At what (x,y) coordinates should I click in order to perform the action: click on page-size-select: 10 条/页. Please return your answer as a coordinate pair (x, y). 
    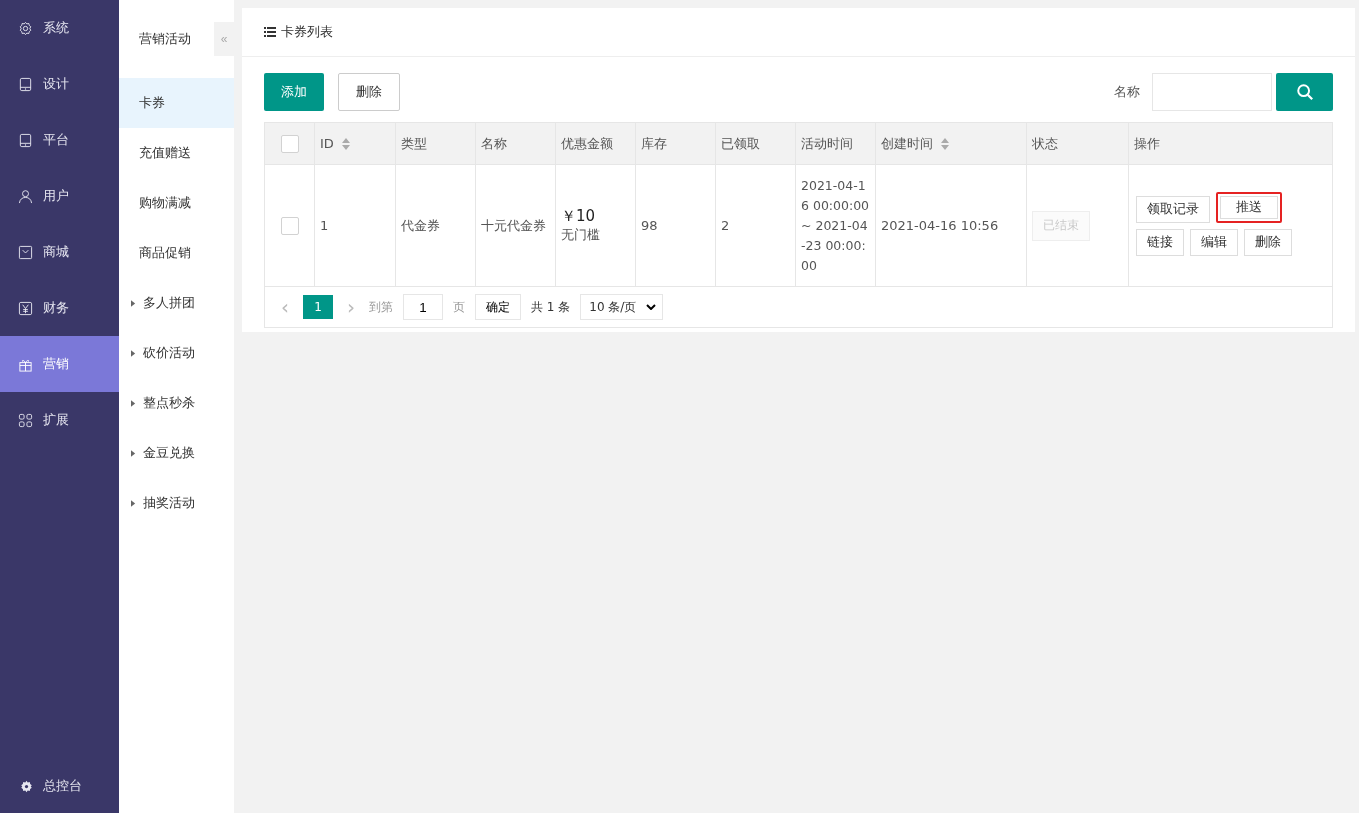
    Looking at the image, I should click on (622, 307).